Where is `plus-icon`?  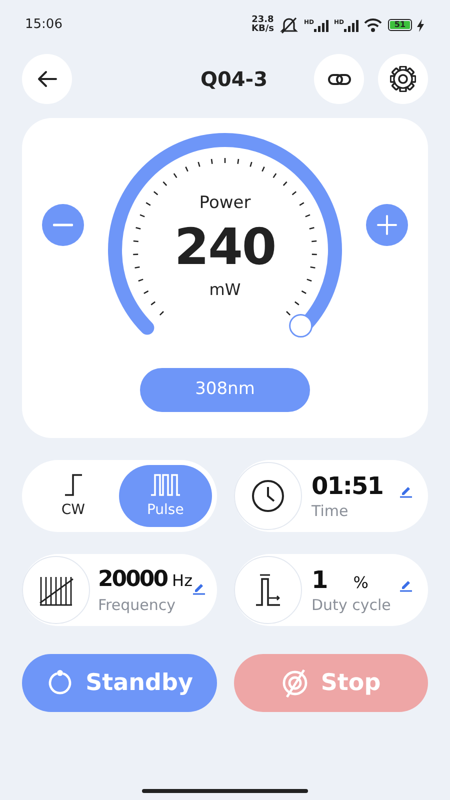
plus-icon is located at coordinates (387, 225).